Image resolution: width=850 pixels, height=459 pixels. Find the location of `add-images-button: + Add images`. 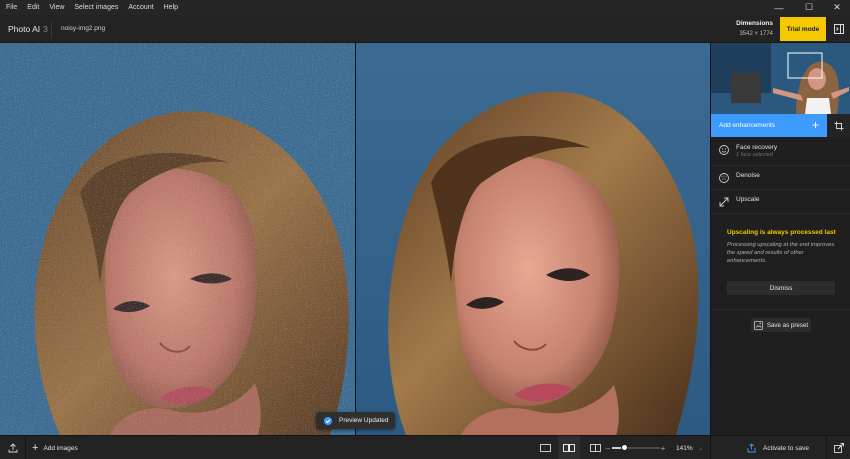

add-images-button: + Add images is located at coordinates (55, 447).